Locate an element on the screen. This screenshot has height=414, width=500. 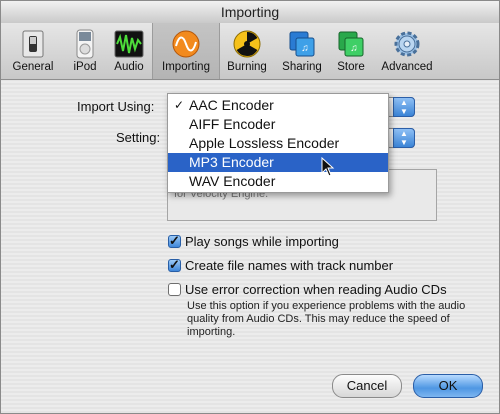
sharing-icon: ♫ is located at coordinates (302, 44).